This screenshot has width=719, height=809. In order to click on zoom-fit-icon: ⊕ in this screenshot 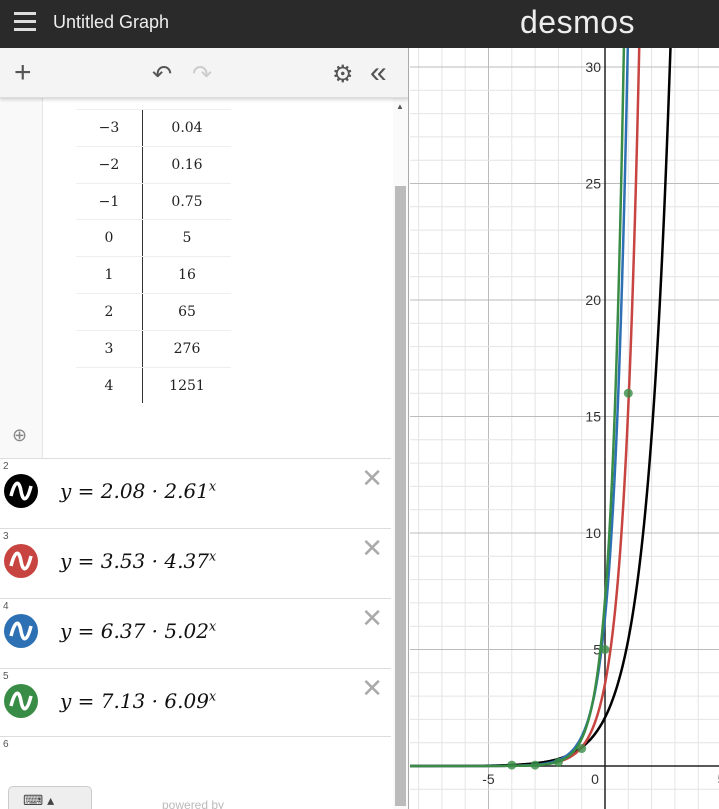, I will do `click(19, 435)`.